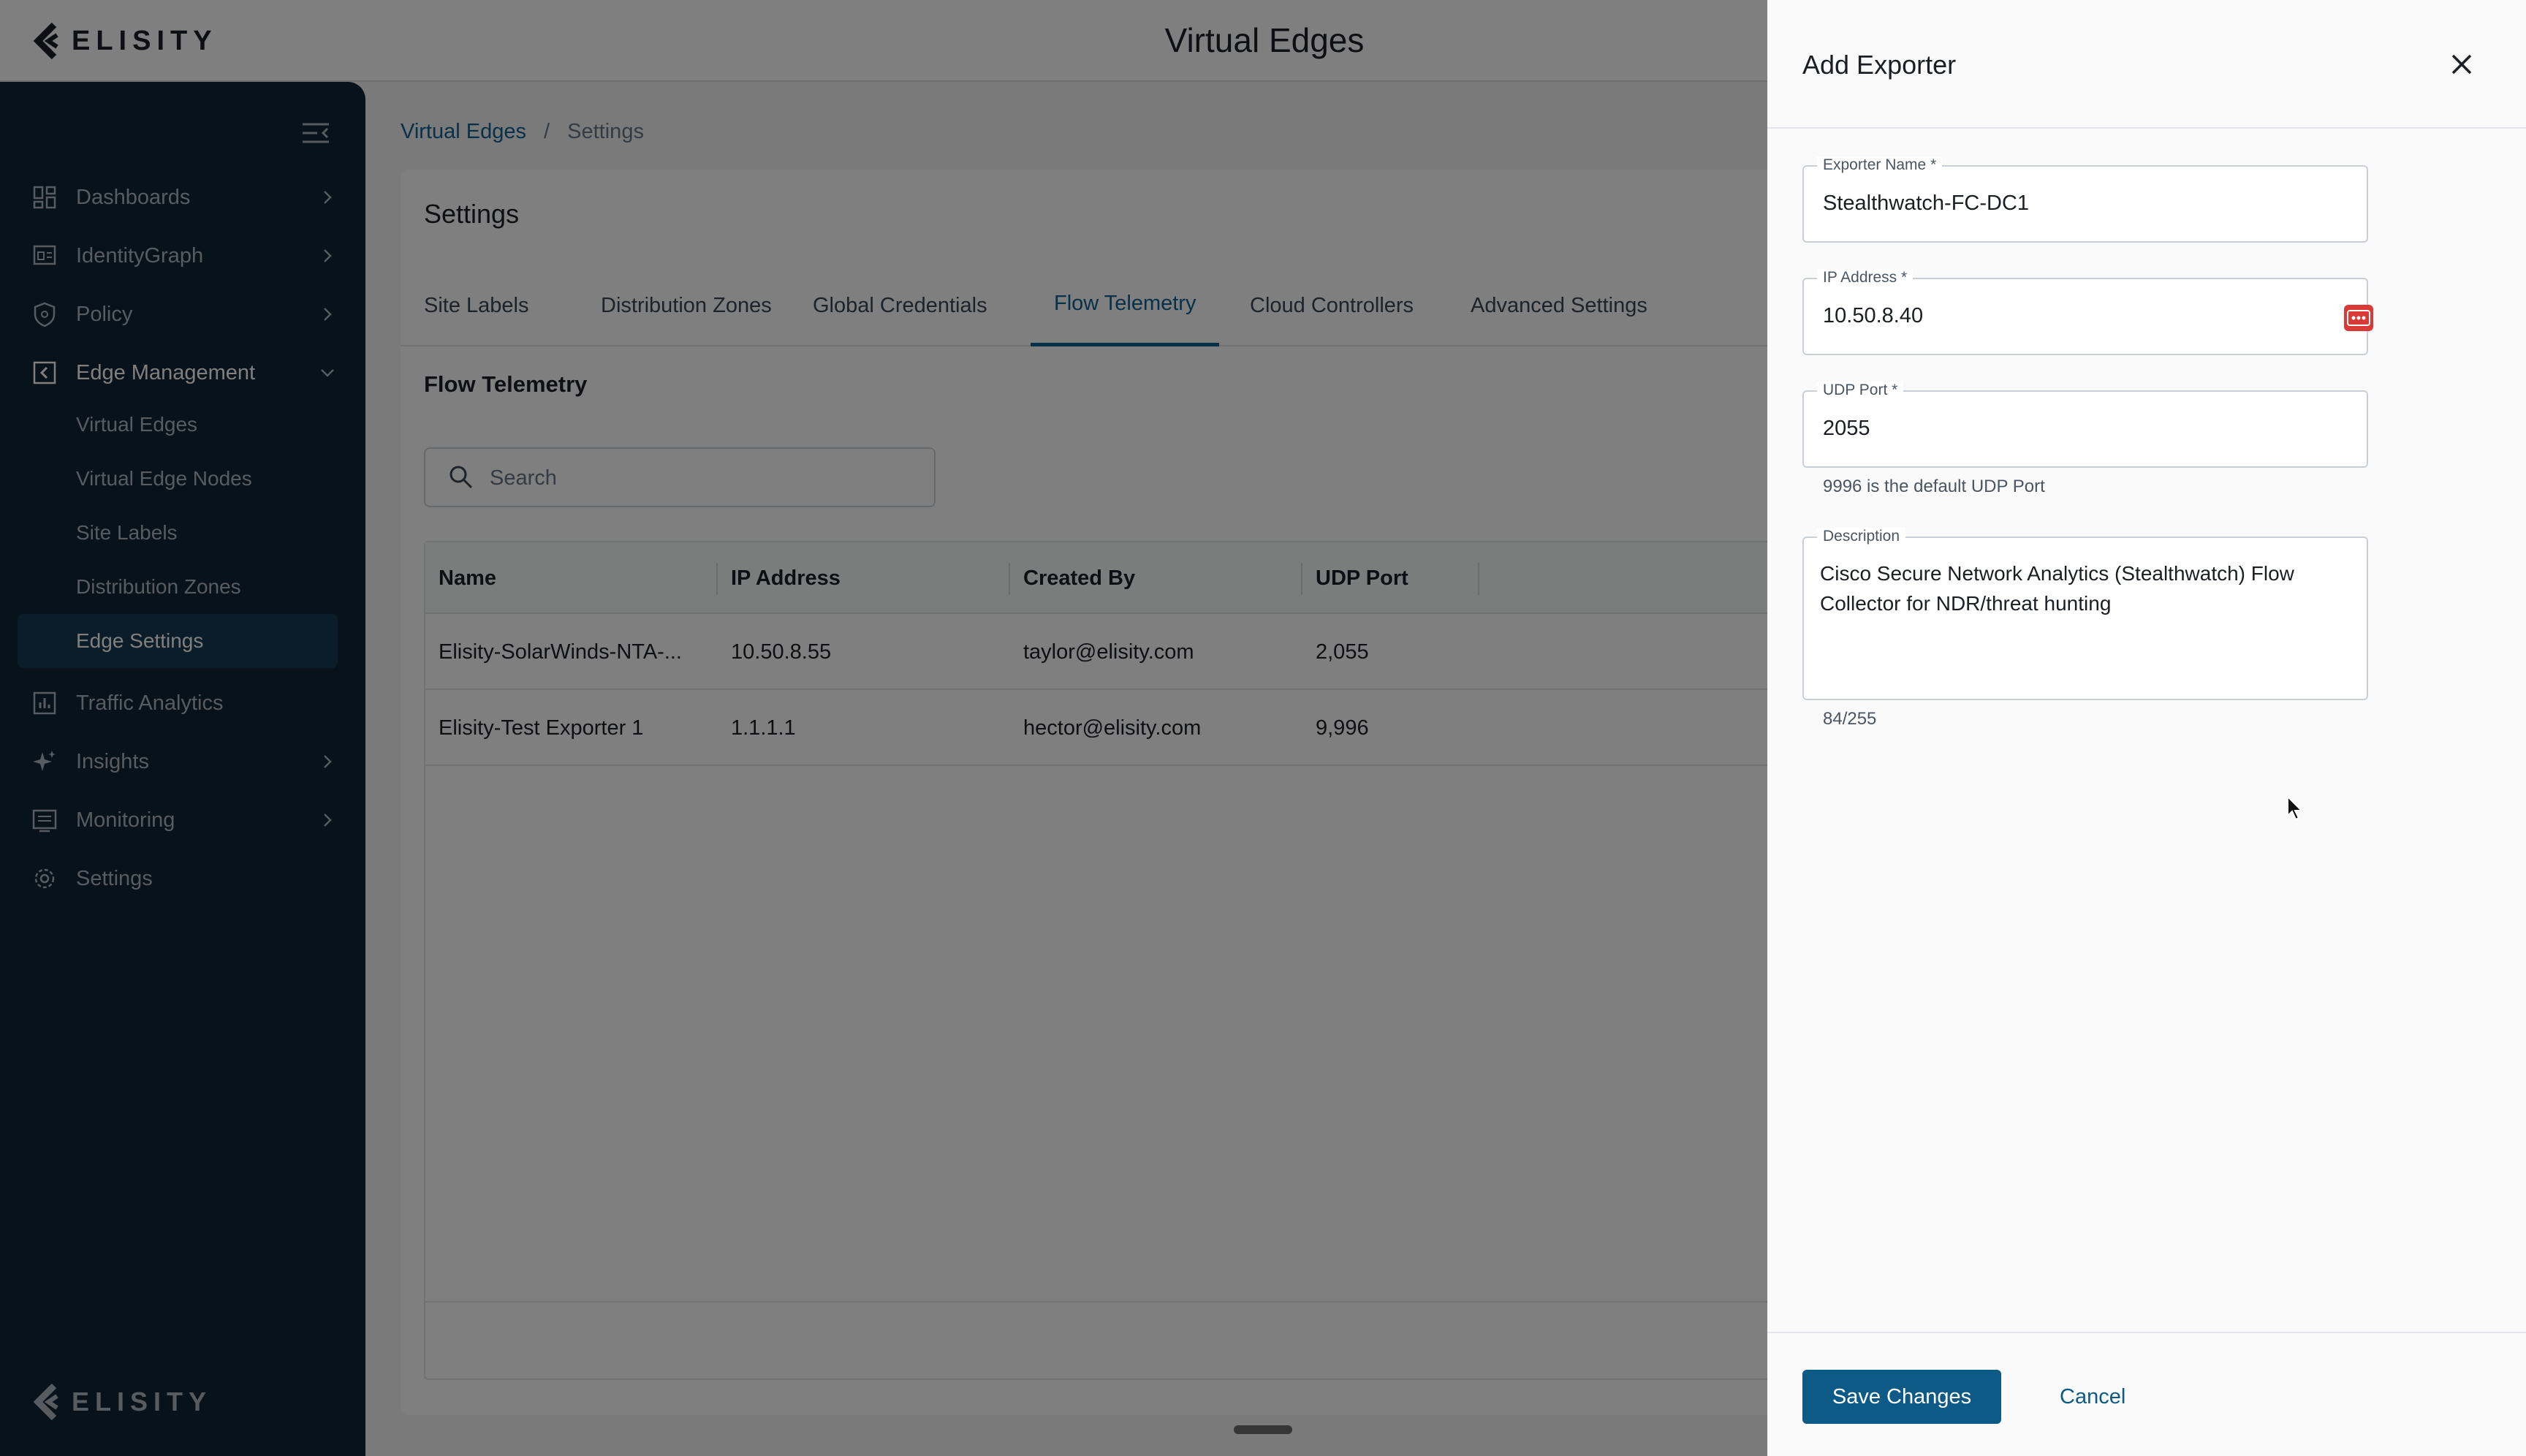 This screenshot has height=1456, width=2526. I want to click on drawer-footer: Save Changes Cancel, so click(2146, 1394).